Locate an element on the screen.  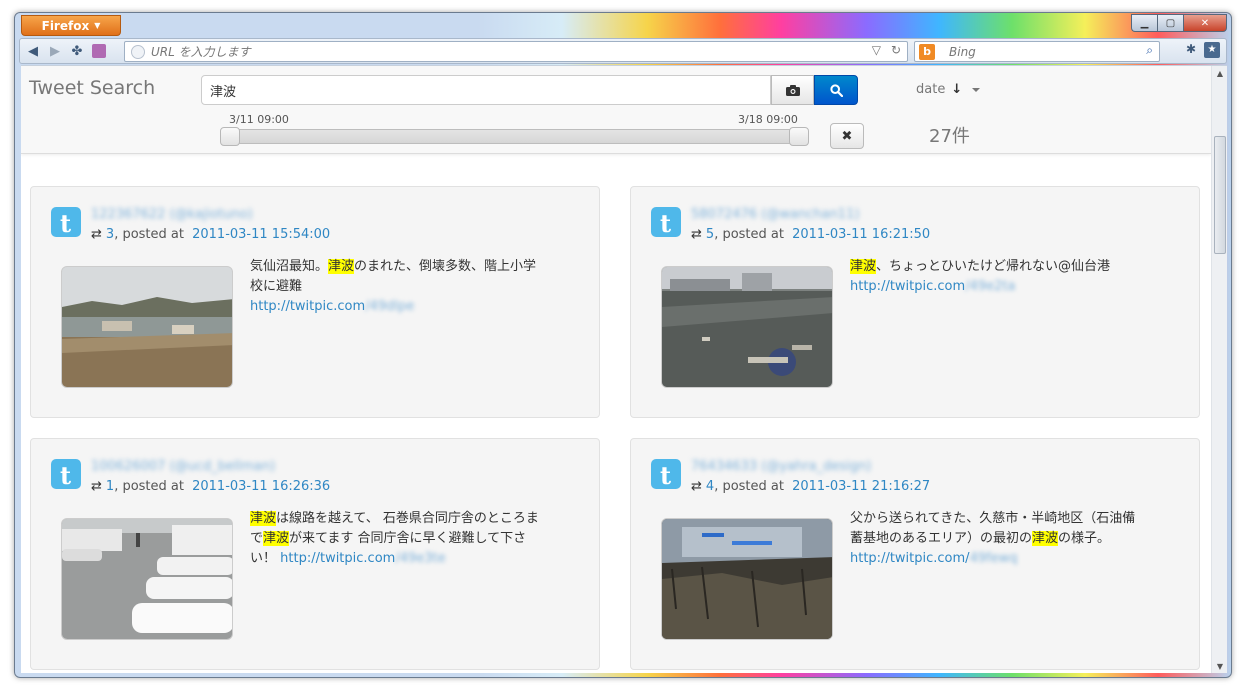
tweet-link-tail: 49fewq is located at coordinates (994, 558).